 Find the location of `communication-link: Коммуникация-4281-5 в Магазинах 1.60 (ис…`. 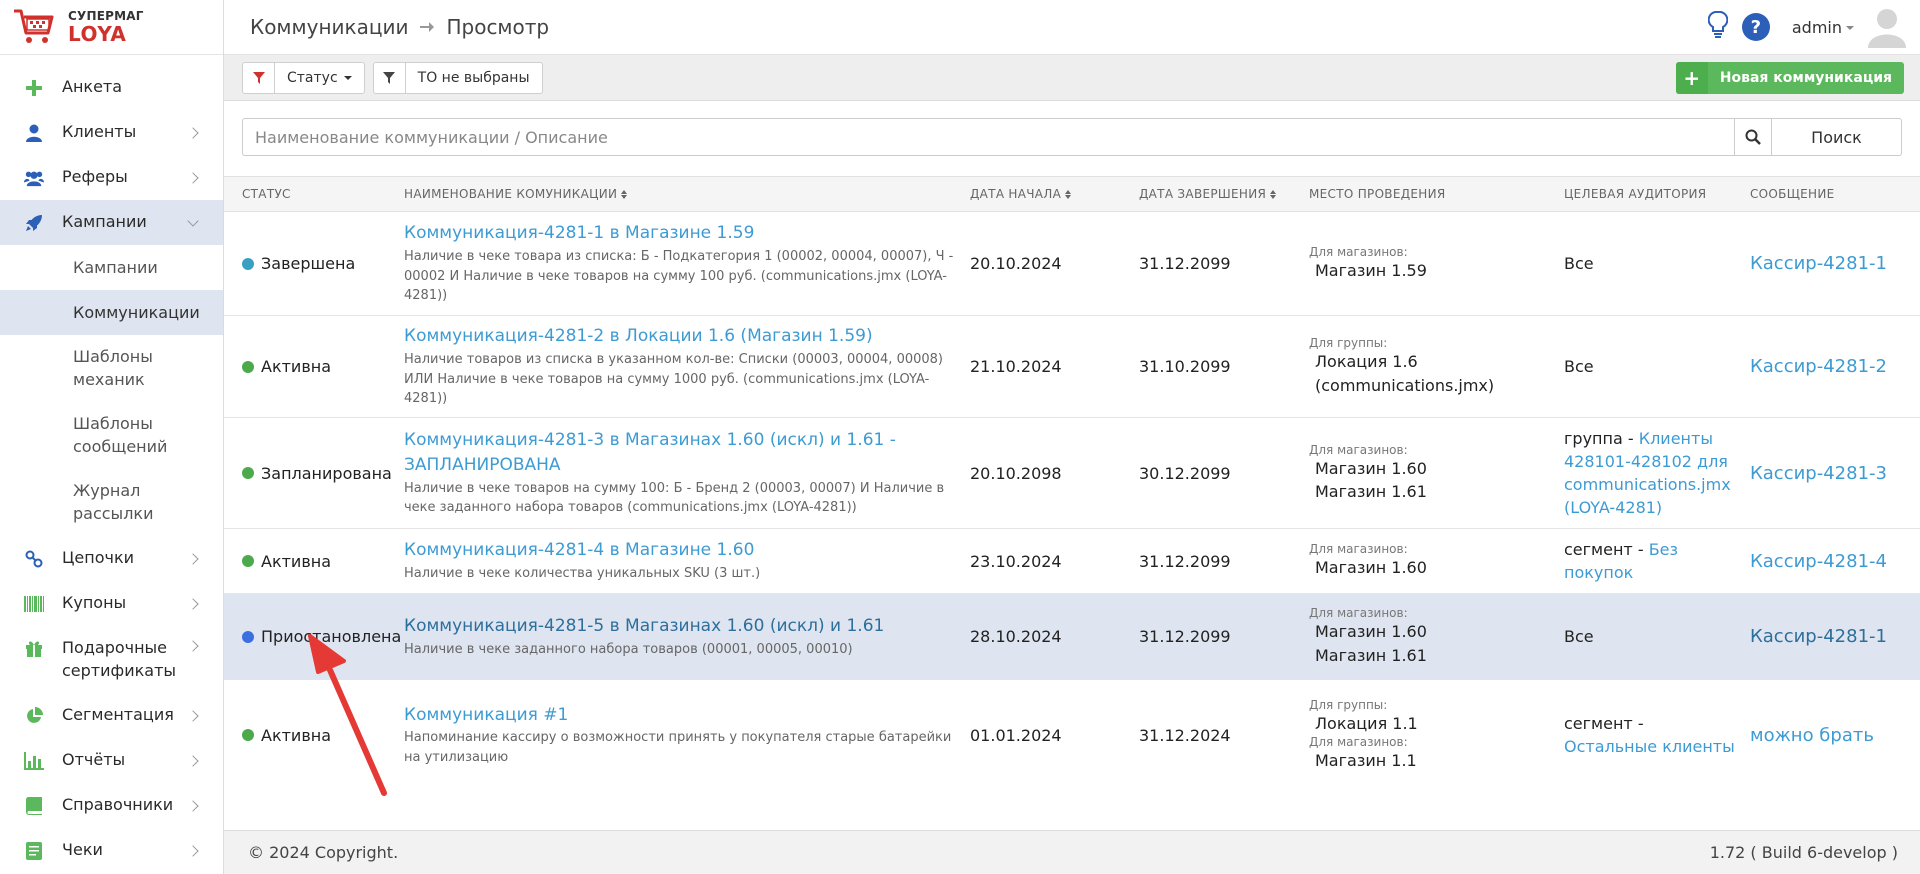

communication-link: Коммуникация-4281-5 в Магазинах 1.60 (ис… is located at coordinates (680, 626).